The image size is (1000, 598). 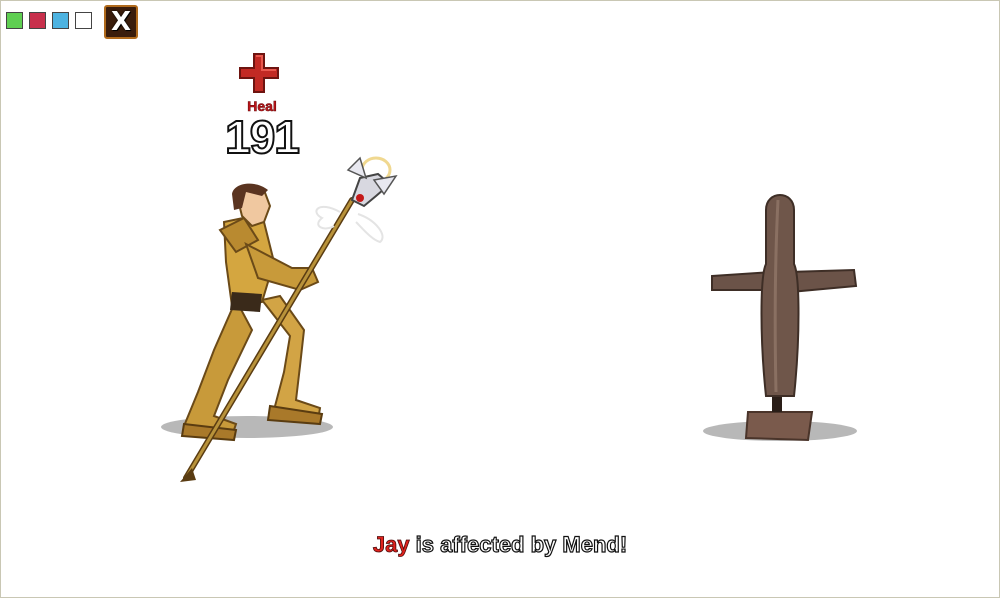 What do you see at coordinates (784, 318) in the screenshot?
I see `training-dummy` at bounding box center [784, 318].